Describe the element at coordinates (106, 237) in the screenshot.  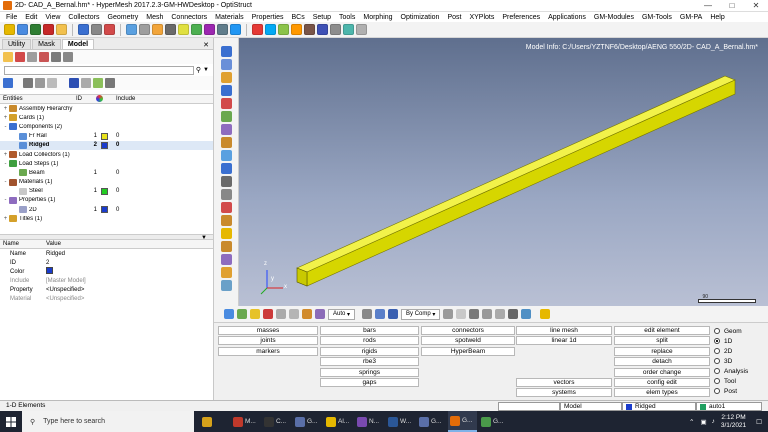
I see `panel-splitter: ▼` at that location.